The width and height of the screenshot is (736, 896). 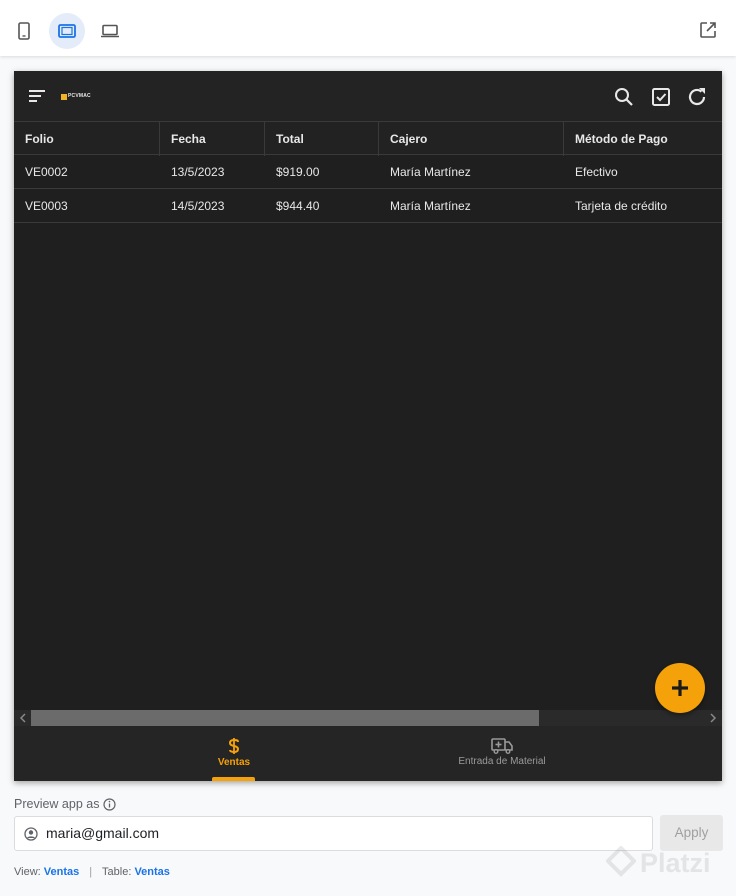 What do you see at coordinates (322, 139) in the screenshot?
I see `column-header-total: Total` at bounding box center [322, 139].